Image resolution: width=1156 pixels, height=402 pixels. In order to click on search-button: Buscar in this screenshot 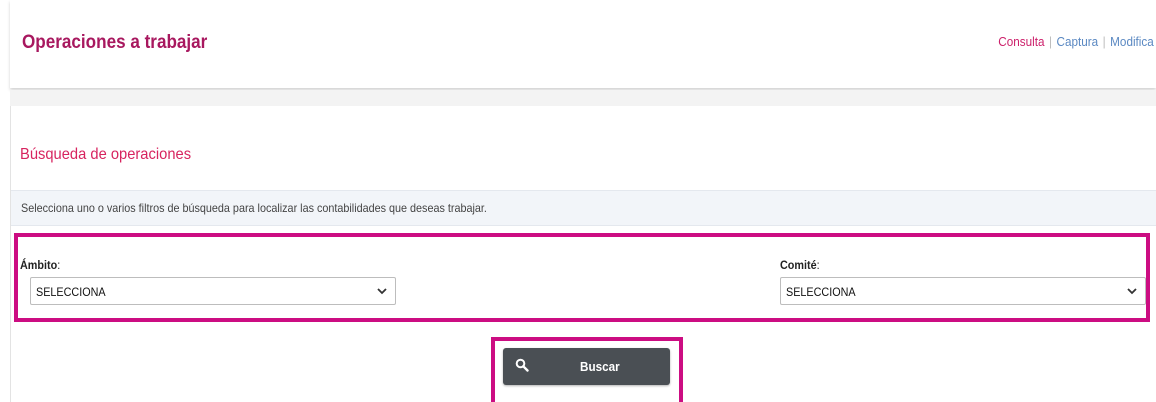, I will do `click(586, 366)`.